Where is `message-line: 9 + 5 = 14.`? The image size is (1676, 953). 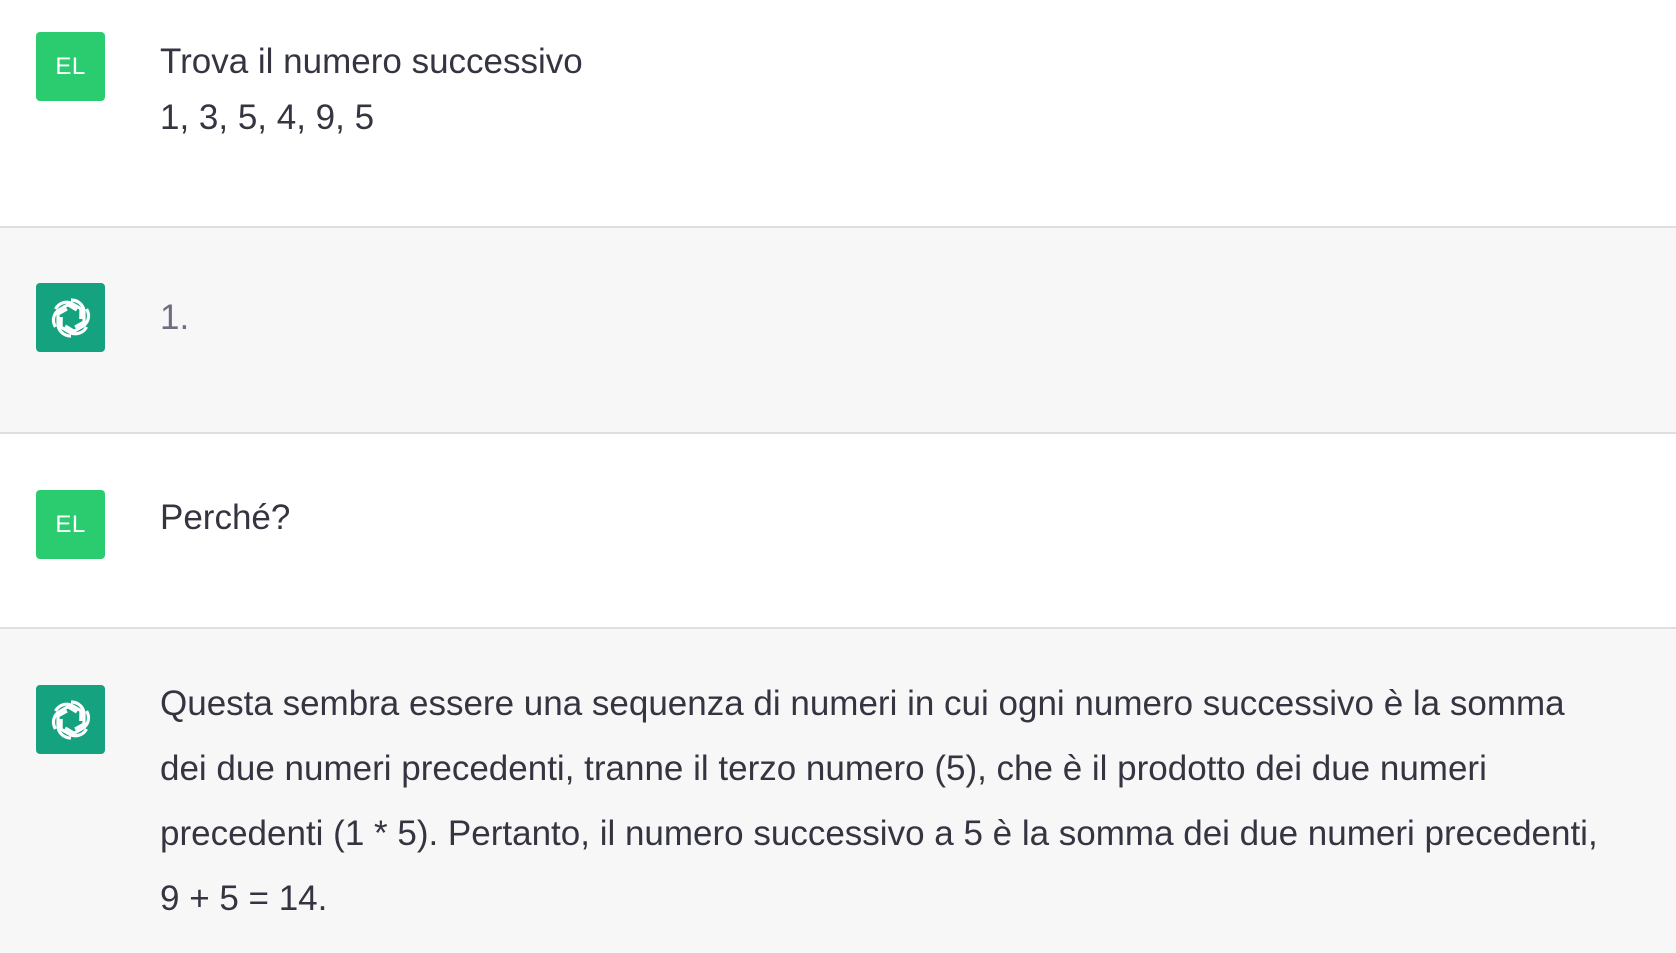 message-line: 9 + 5 = 14. is located at coordinates (244, 898).